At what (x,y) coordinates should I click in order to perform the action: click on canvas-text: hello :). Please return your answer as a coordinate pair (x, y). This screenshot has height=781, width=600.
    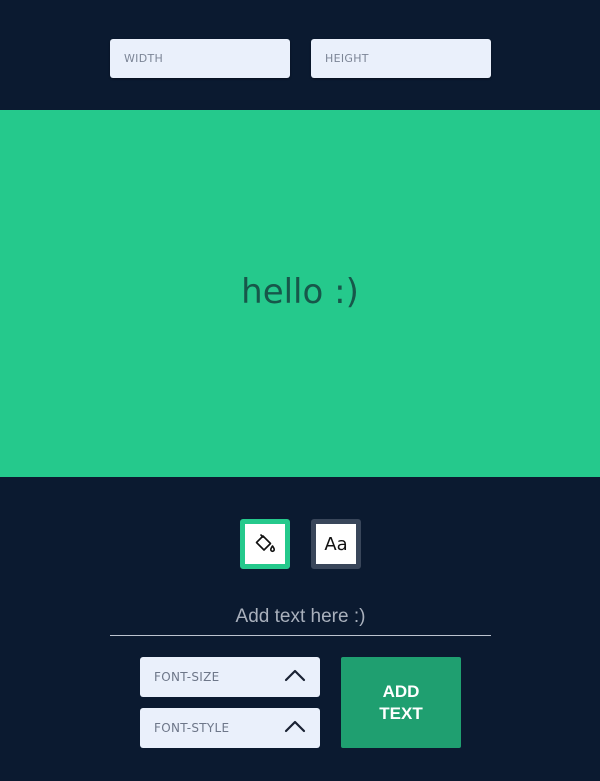
    Looking at the image, I should click on (300, 291).